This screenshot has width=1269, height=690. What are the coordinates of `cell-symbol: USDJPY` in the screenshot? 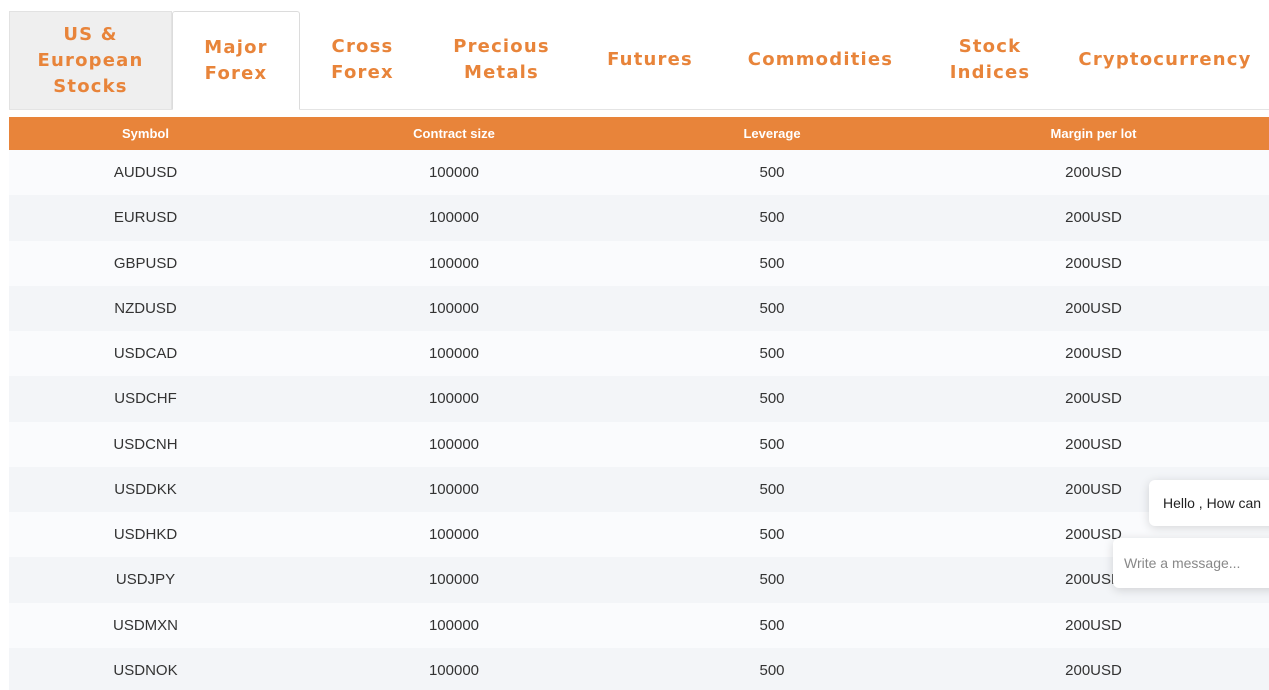 It's located at (145, 580).